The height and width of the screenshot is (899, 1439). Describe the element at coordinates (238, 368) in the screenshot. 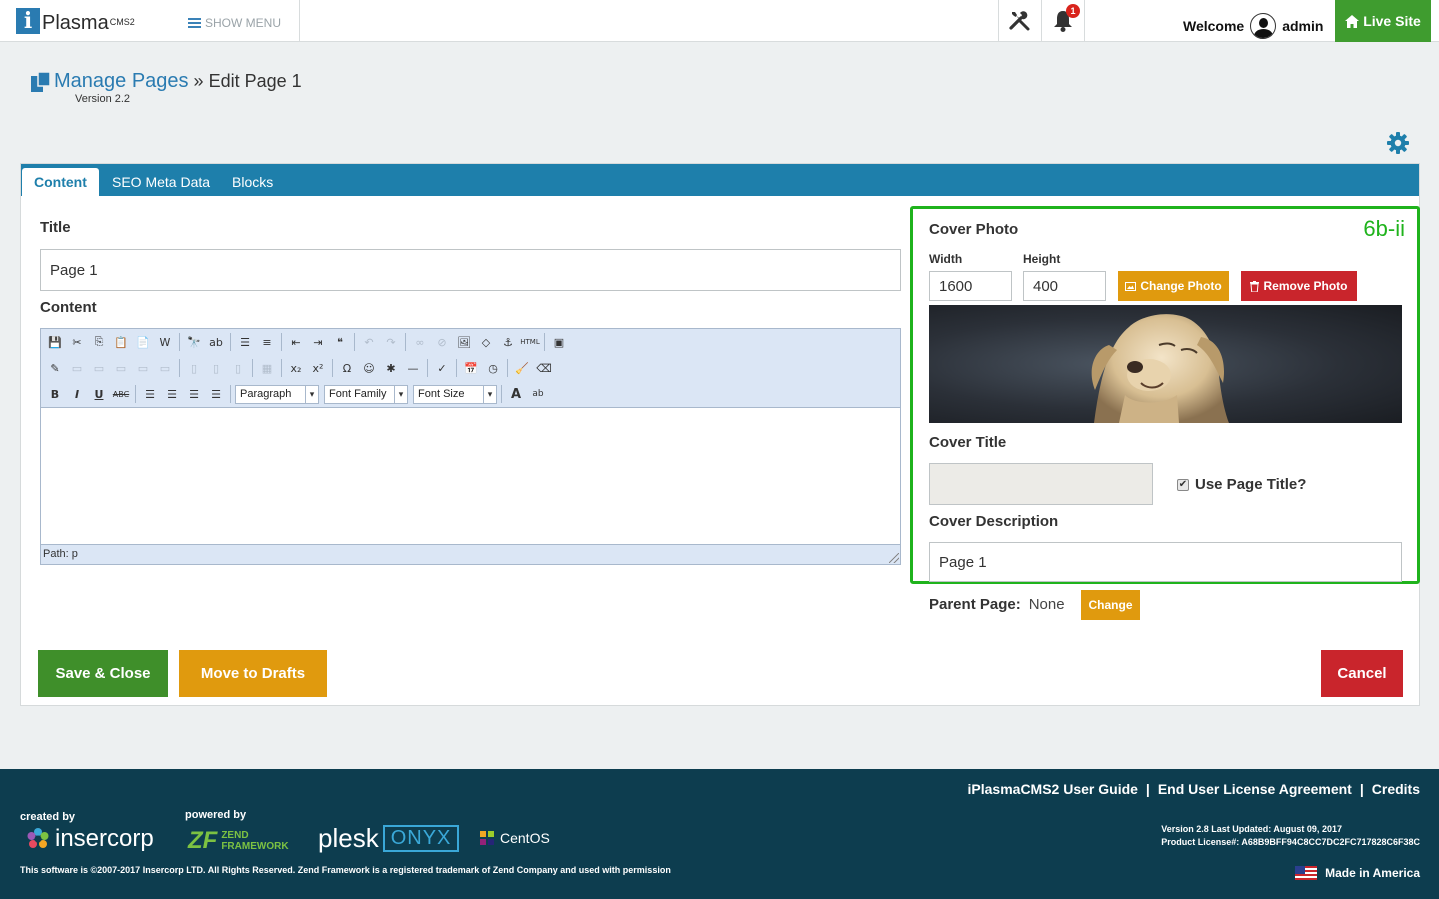

I see `table-delete-col-icon: ▯` at that location.